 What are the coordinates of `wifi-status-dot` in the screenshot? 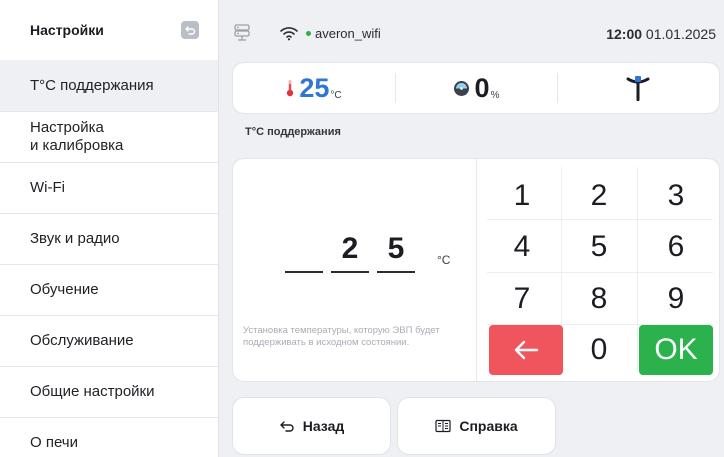 It's located at (308, 33).